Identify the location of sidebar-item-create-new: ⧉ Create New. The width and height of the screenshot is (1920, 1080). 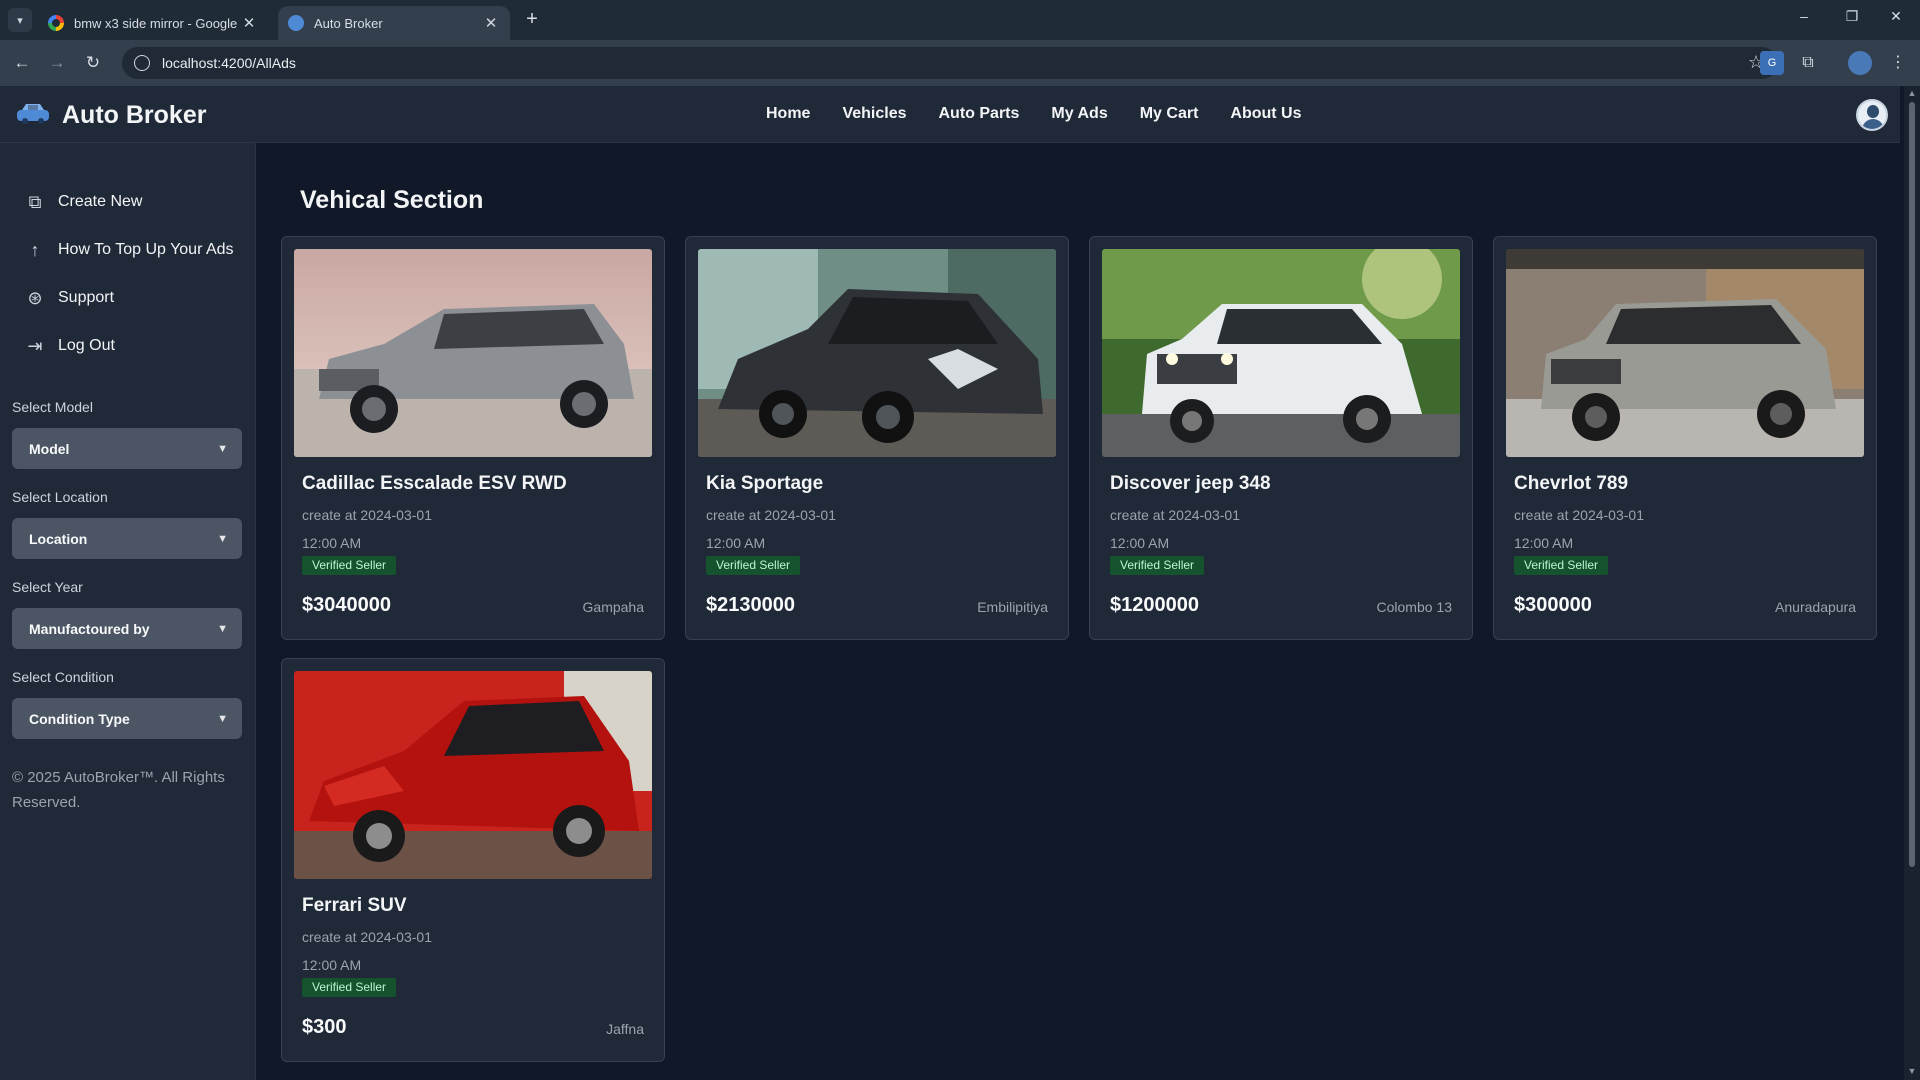
(83, 202).